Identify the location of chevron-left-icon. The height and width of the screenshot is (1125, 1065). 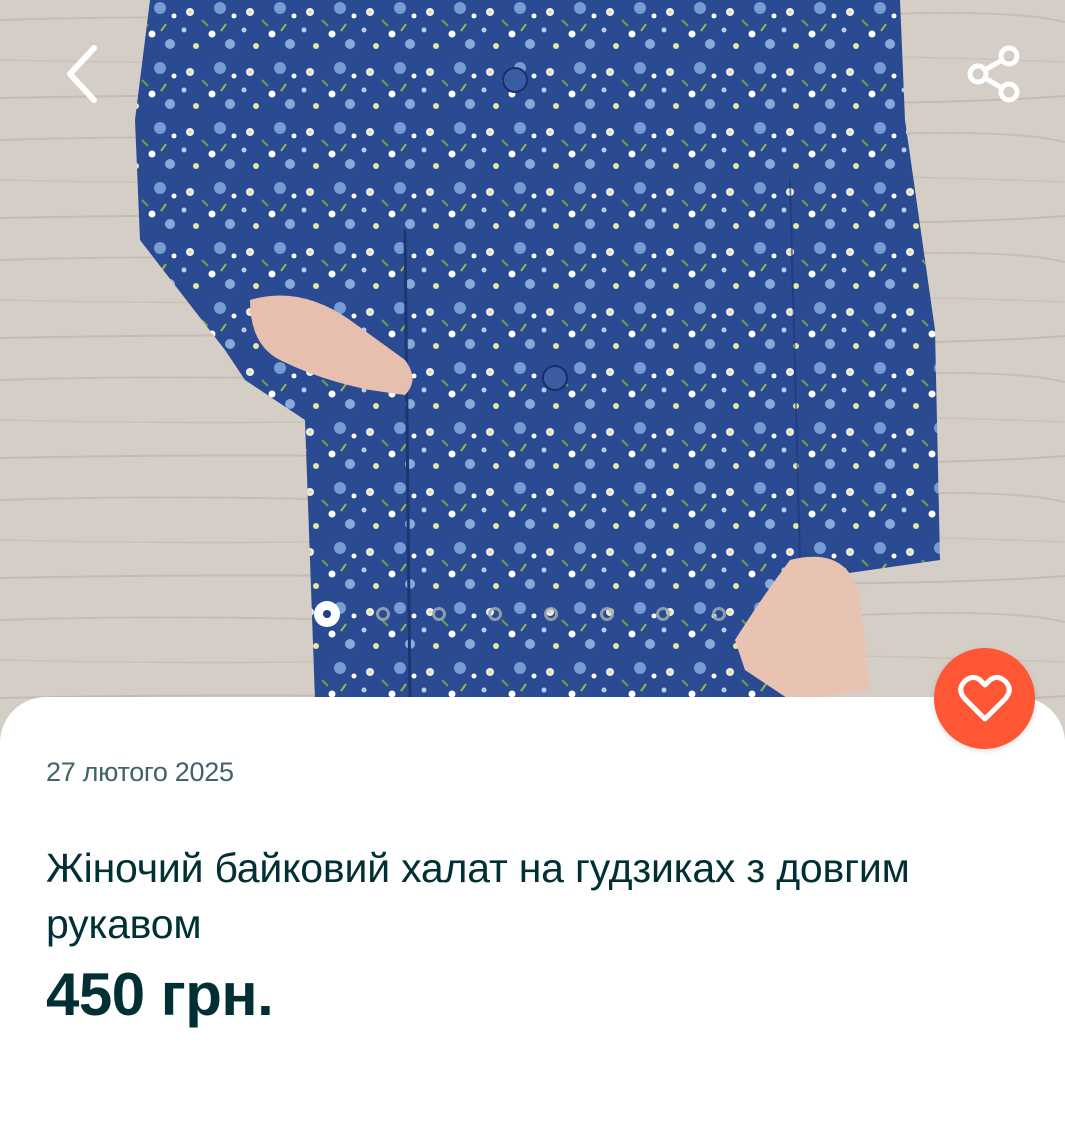
(82, 74).